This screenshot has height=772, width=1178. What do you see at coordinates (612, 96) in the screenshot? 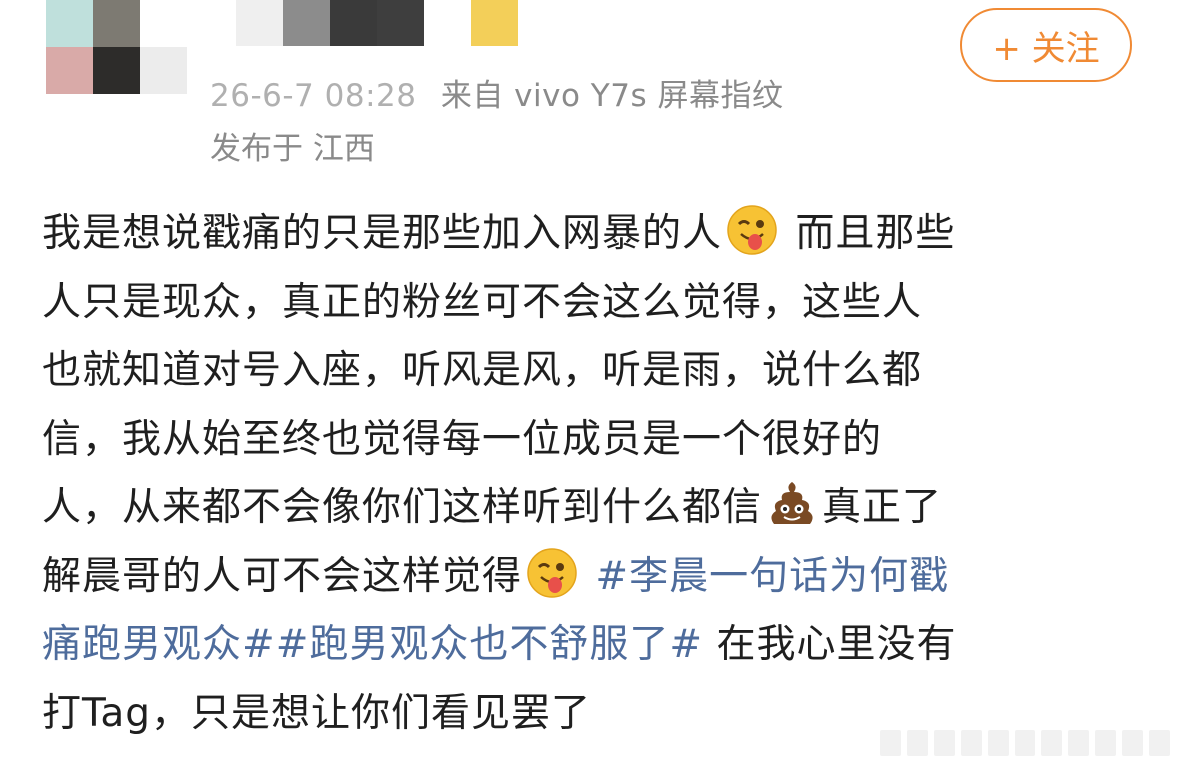
I see `post-source: 来自 vivo Y7s 屏幕指纹` at bounding box center [612, 96].